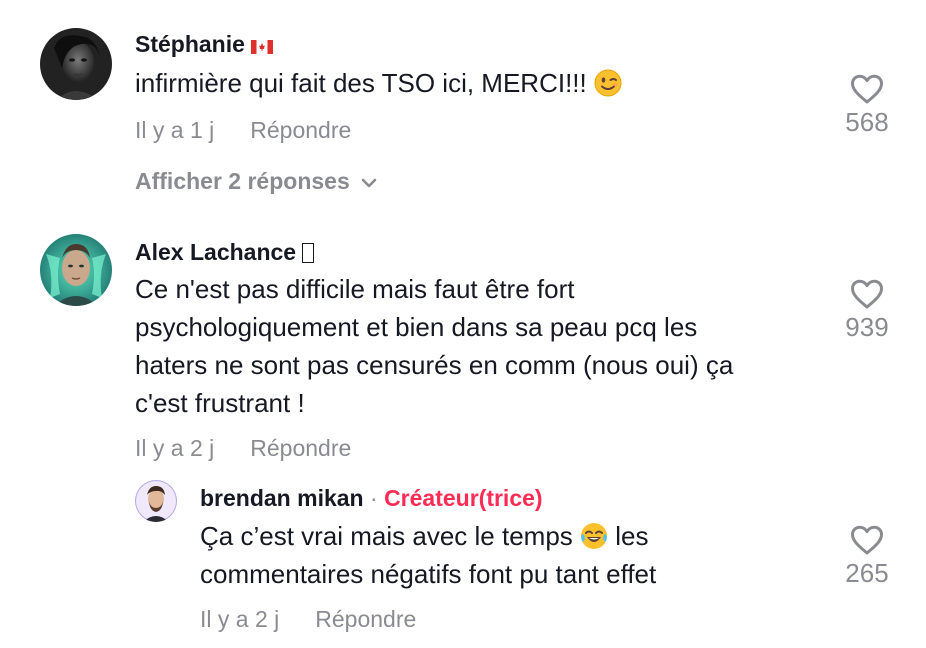 This screenshot has height=648, width=926. I want to click on like-count: 939, so click(867, 327).